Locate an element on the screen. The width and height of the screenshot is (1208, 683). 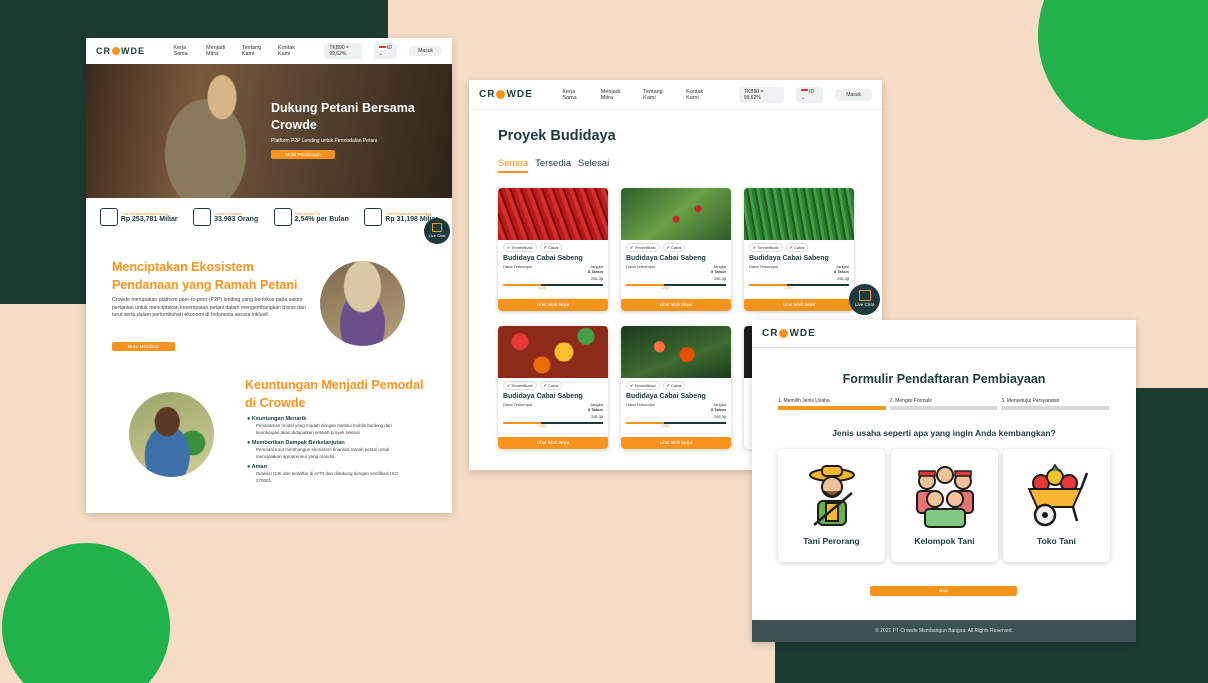
tab-tersedia: Tersedia is located at coordinates (553, 165).